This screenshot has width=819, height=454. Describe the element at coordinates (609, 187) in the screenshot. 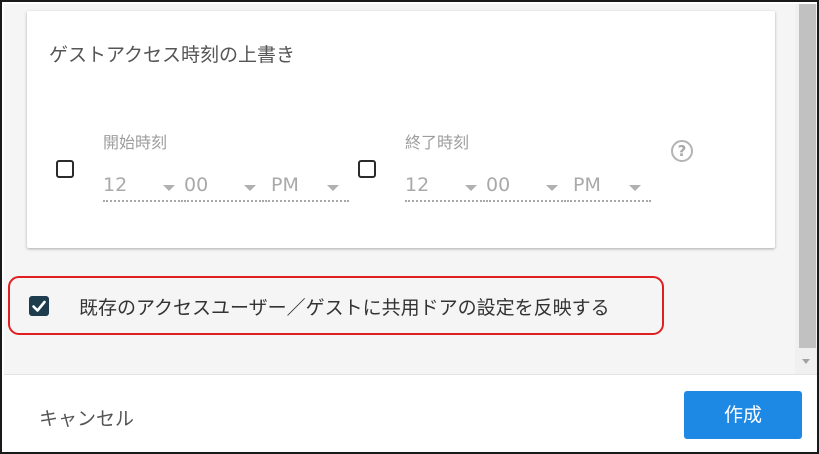

I see `end-ampm-select: PM` at that location.